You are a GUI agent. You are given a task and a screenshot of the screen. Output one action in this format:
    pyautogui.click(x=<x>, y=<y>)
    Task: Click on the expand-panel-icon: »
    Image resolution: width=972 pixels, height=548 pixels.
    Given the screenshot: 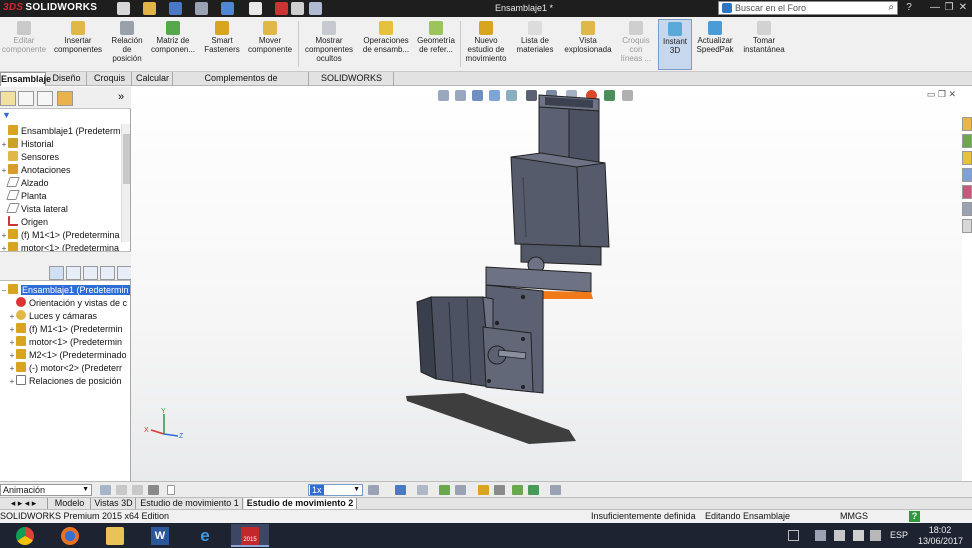 What is the action you would take?
    pyautogui.click(x=121, y=97)
    